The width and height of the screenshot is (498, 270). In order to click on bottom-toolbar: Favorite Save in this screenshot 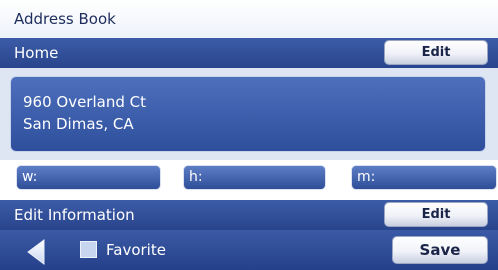, I will do `click(249, 250)`.